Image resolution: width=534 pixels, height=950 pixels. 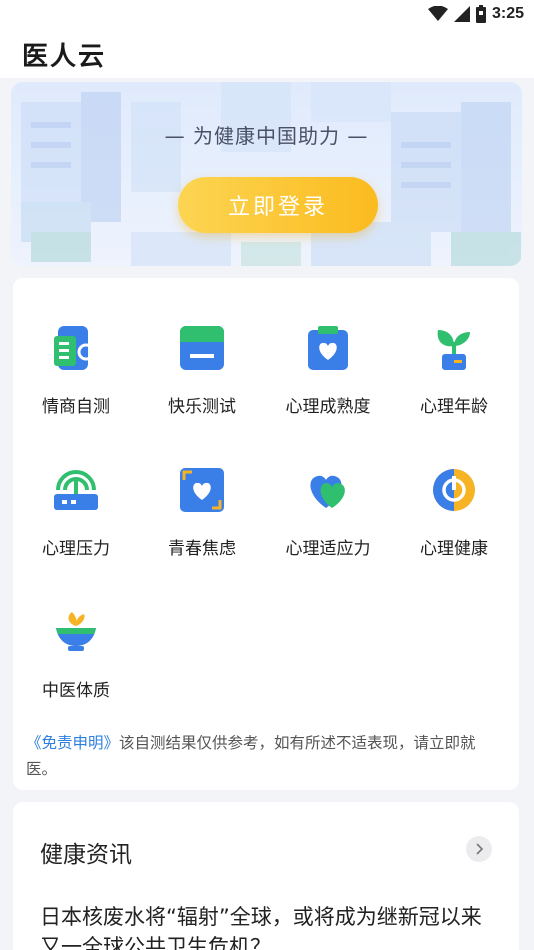 I want to click on heart-icon, so click(x=327, y=491).